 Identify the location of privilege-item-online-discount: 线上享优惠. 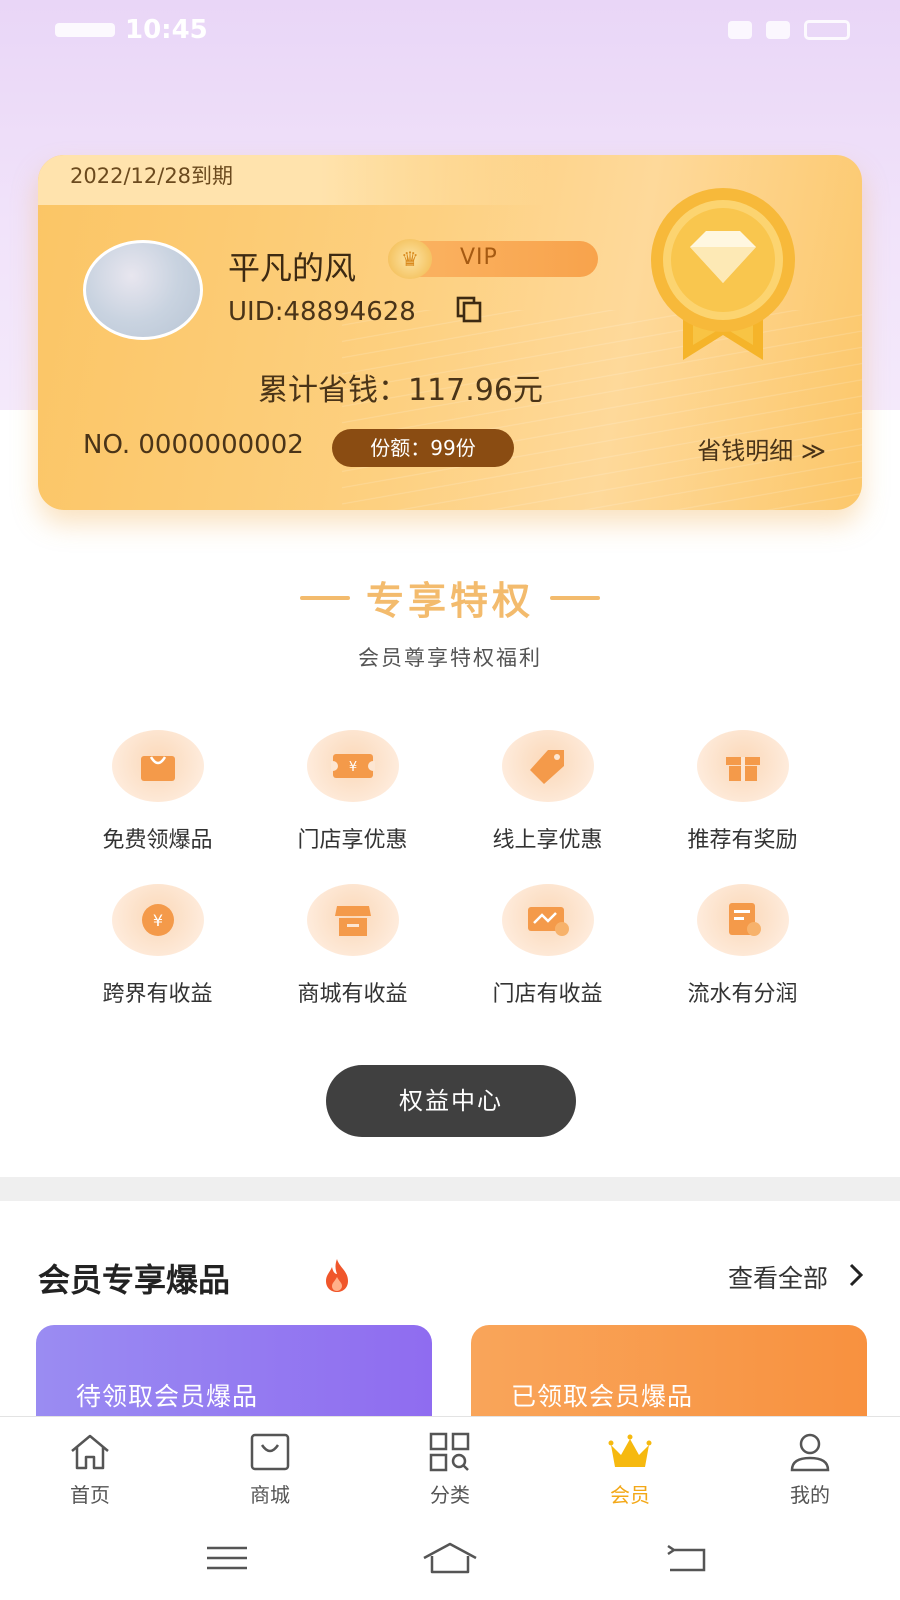
(547, 792).